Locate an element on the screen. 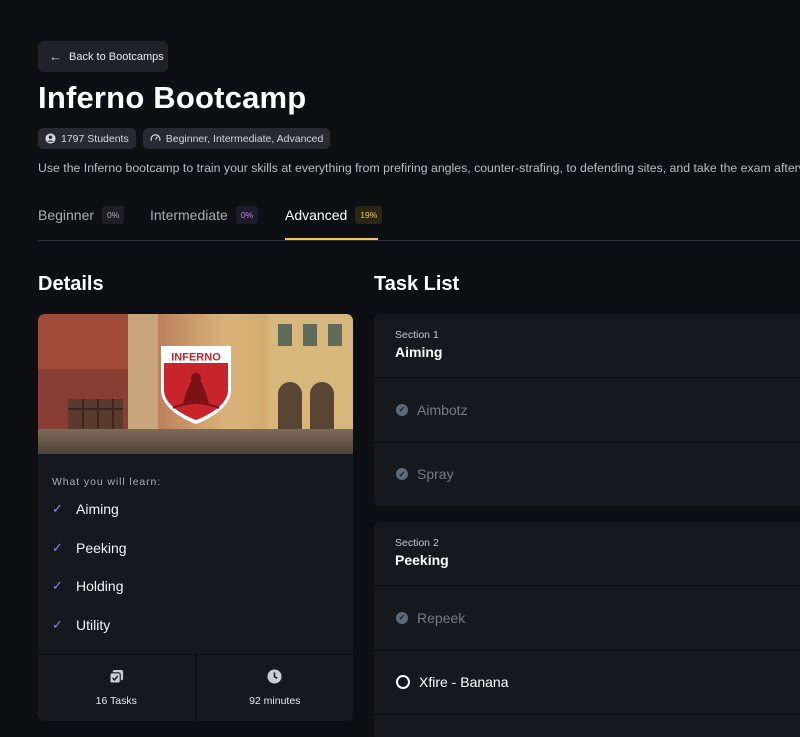 This screenshot has width=800, height=737. tab-advanced: Advanced 19% is located at coordinates (334, 220).